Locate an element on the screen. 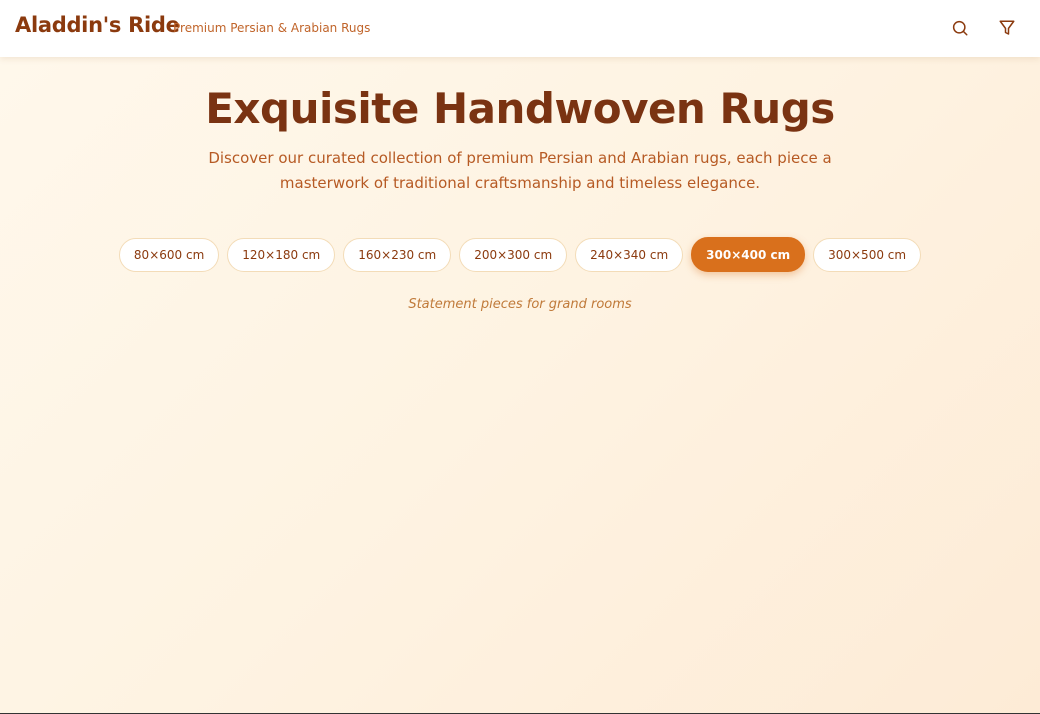 The image size is (1040, 714). search-icon is located at coordinates (960, 28).